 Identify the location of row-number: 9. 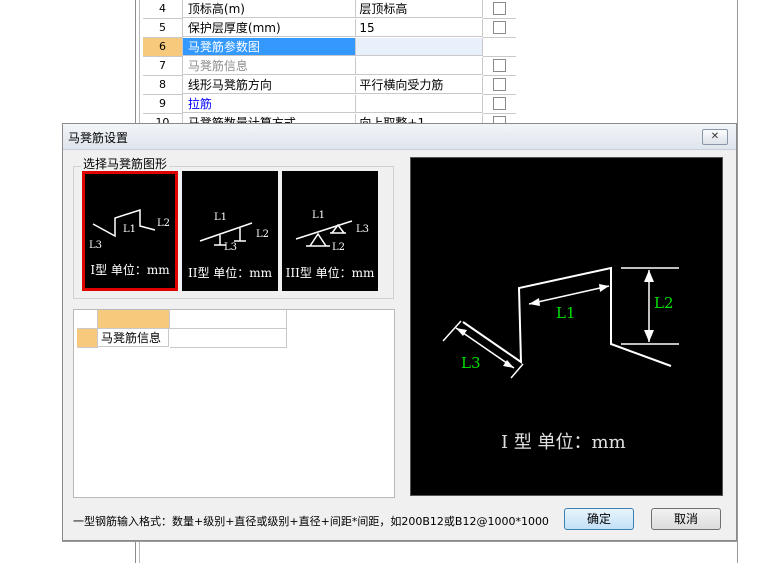
(163, 104).